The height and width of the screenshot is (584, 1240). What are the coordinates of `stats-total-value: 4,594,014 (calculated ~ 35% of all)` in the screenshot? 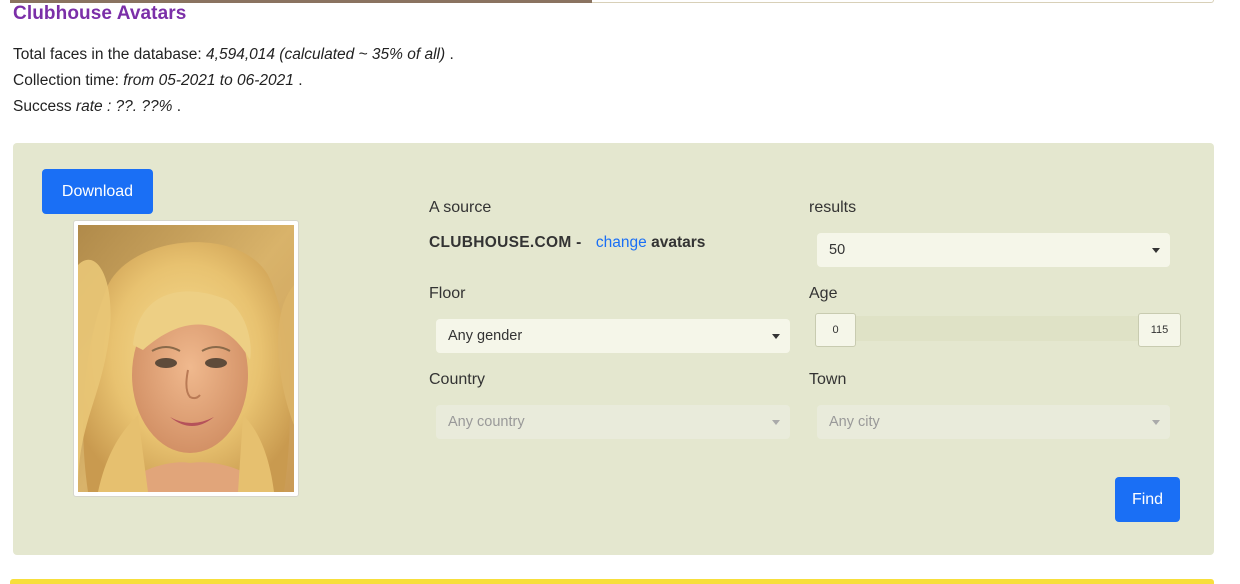 It's located at (326, 54).